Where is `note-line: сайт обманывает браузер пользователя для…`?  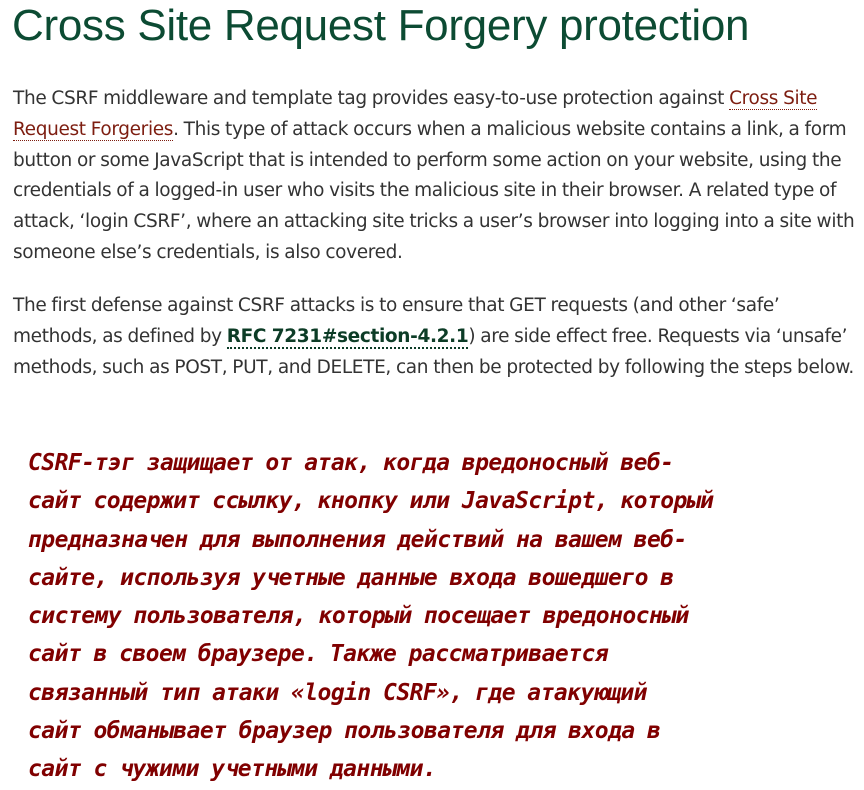
note-line: сайт обманывает браузер пользователя для… is located at coordinates (344, 731).